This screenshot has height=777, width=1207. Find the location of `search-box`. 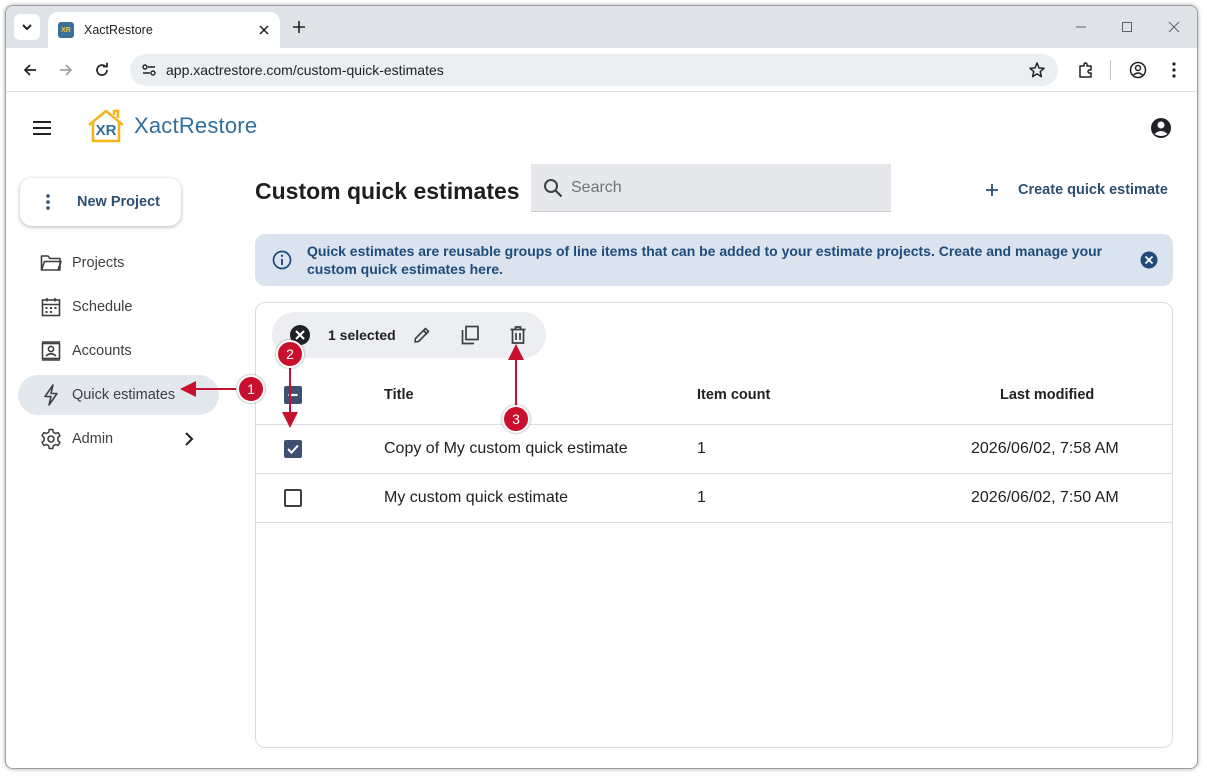

search-box is located at coordinates (711, 188).